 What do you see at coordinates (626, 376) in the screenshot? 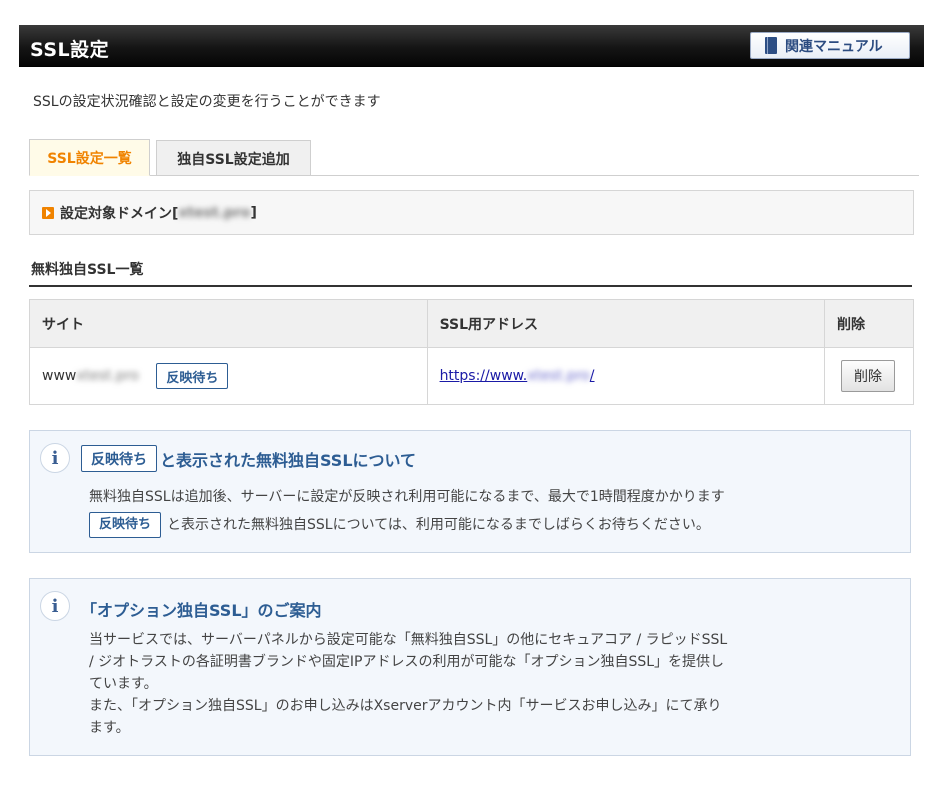
I see `address-cell: https://www.xtest.pro/` at bounding box center [626, 376].